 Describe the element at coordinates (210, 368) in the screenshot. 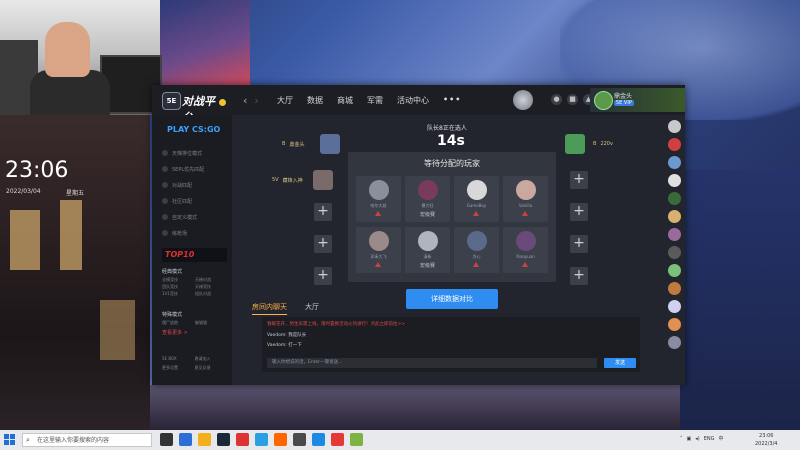

I see `feedback-link: 意见反馈` at that location.